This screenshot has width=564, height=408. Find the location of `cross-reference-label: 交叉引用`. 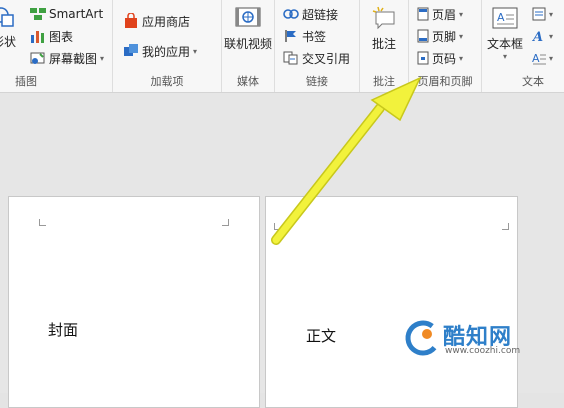

cross-reference-label: 交叉引用 is located at coordinates (326, 58).